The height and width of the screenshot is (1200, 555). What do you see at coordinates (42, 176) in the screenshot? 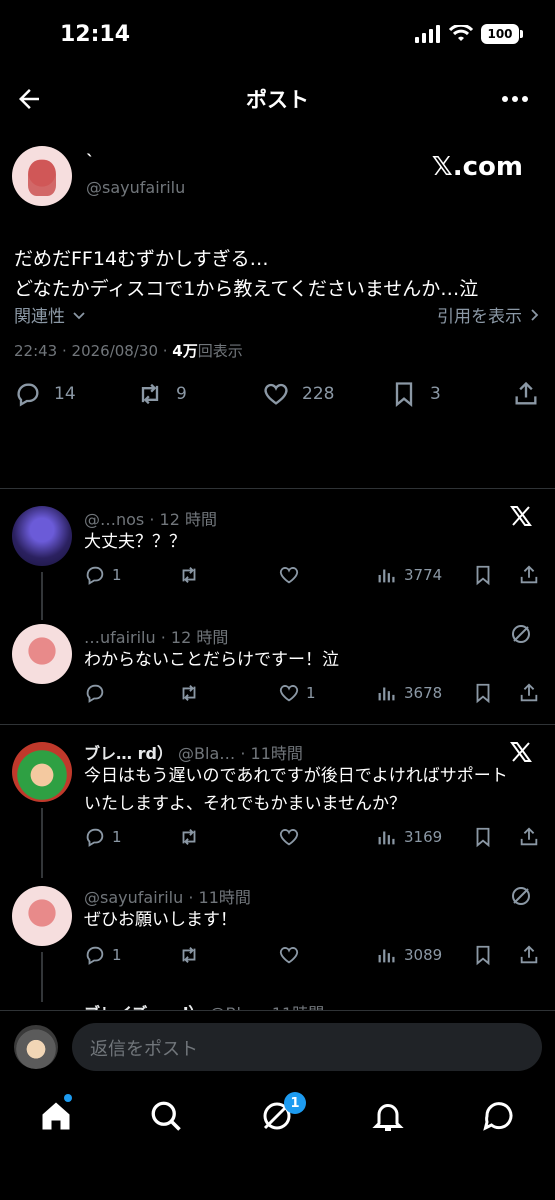
I see `author-avatar` at bounding box center [42, 176].